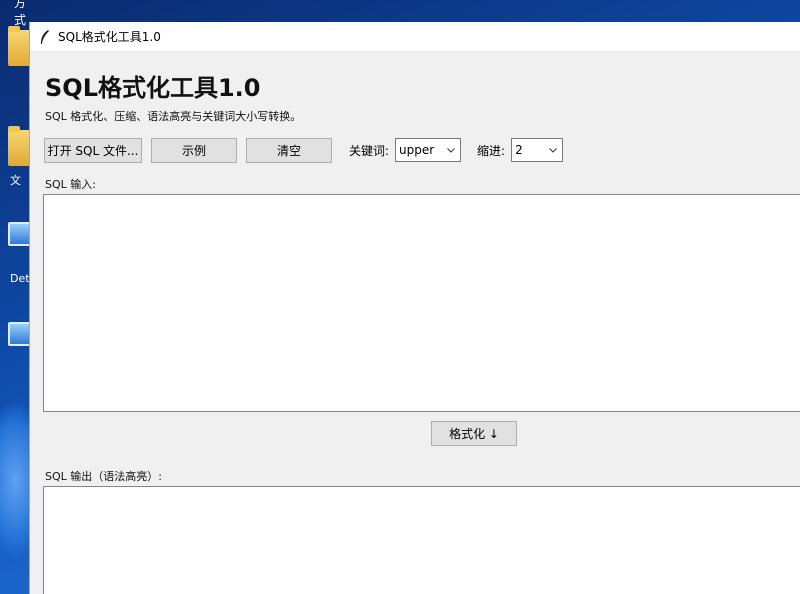 This screenshot has height=594, width=800. I want to click on desktop-background: 方式 文 Det, so click(25, 297).